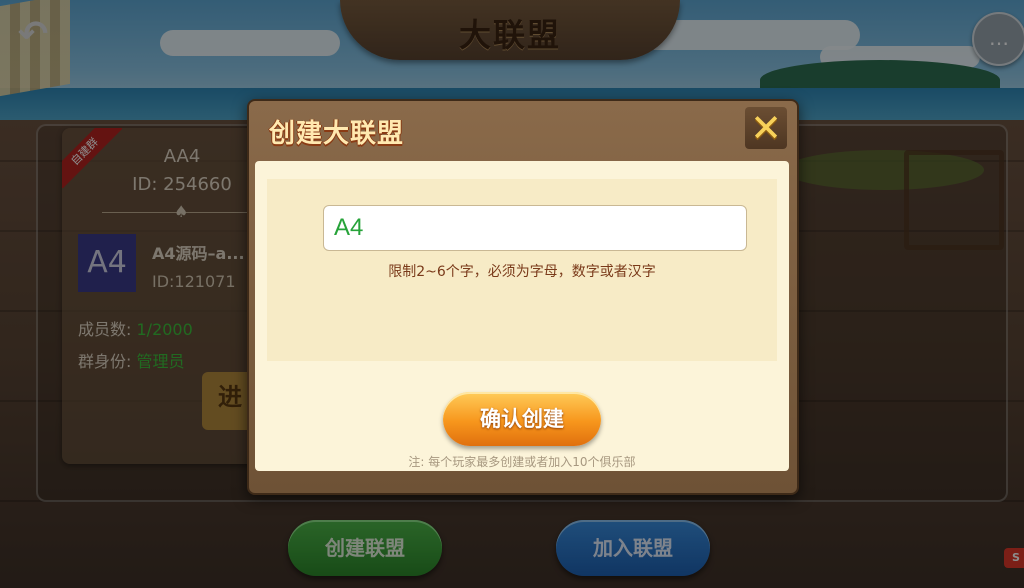 This screenshot has width=1024, height=588. I want to click on close-x-icon: ✕, so click(766, 128).